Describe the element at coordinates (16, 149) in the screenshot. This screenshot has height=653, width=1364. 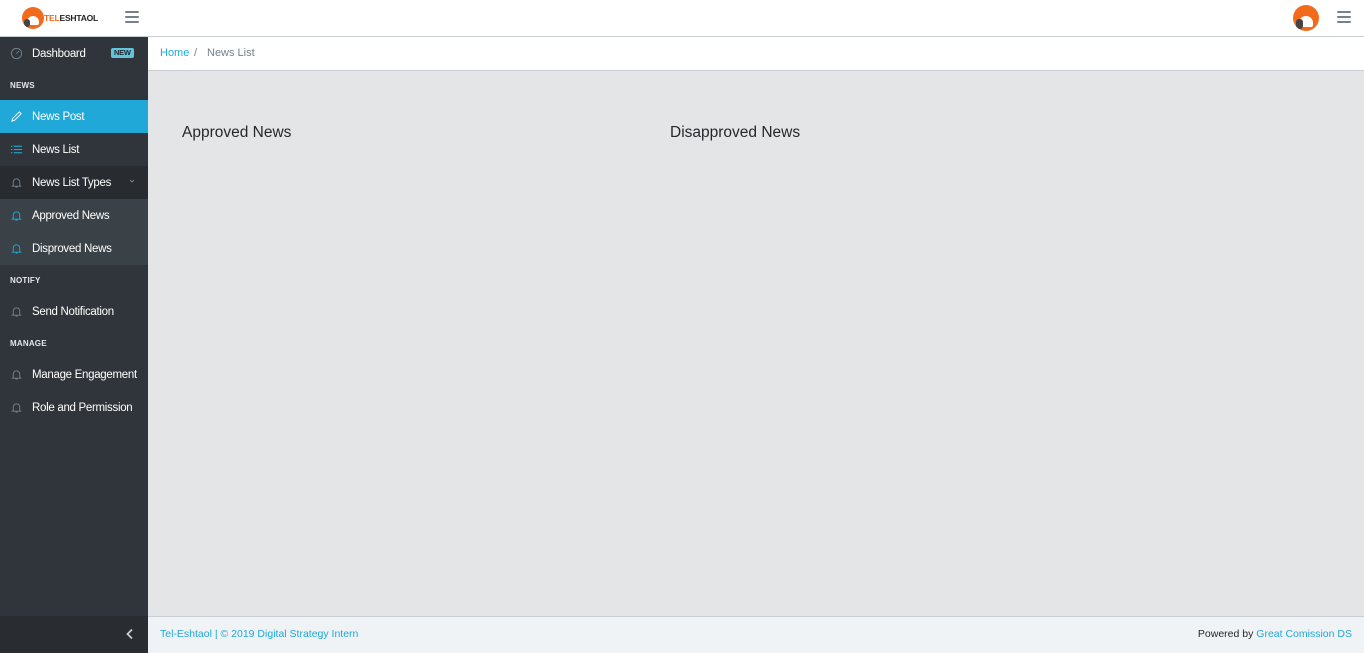
I see `list-icon` at that location.